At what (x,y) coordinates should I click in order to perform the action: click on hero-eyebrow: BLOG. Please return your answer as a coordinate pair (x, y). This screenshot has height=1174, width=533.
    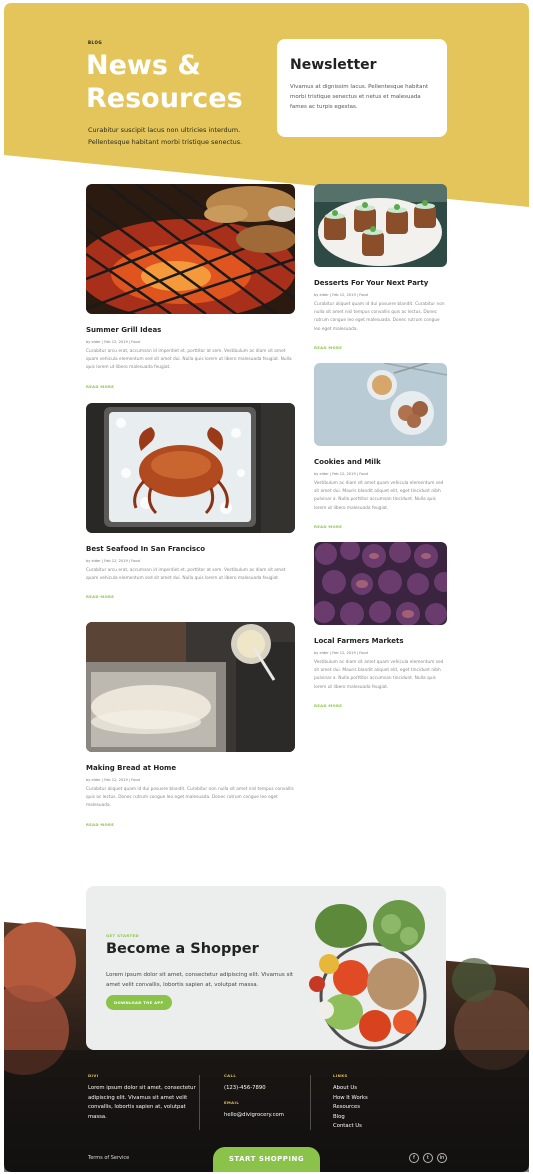
    Looking at the image, I should click on (95, 42).